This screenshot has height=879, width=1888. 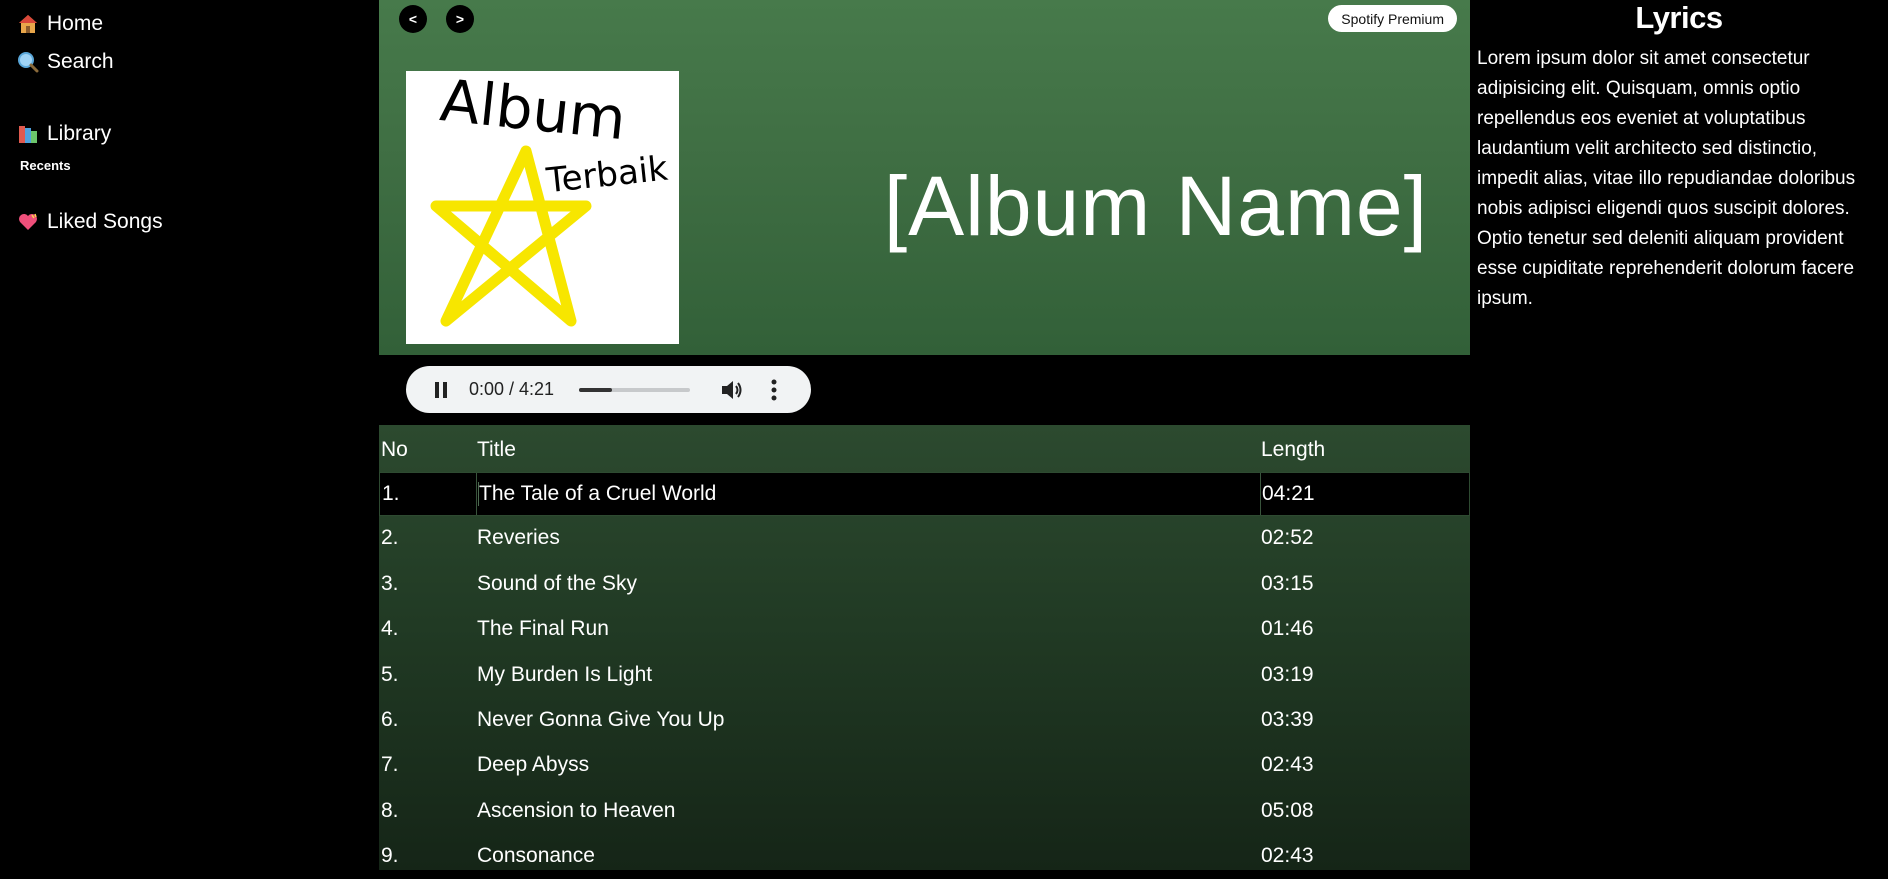 What do you see at coordinates (533, 765) in the screenshot?
I see `track-title: Deep Abyss` at bounding box center [533, 765].